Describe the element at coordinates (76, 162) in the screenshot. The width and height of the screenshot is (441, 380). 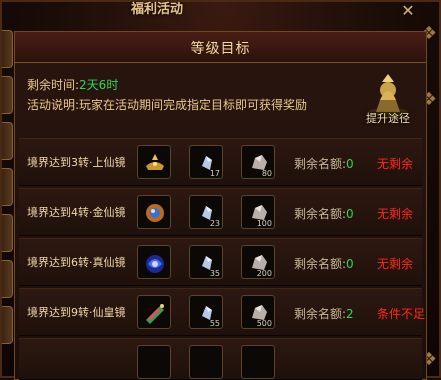
I see `goal-label: 境界达到3转·上仙镜` at that location.